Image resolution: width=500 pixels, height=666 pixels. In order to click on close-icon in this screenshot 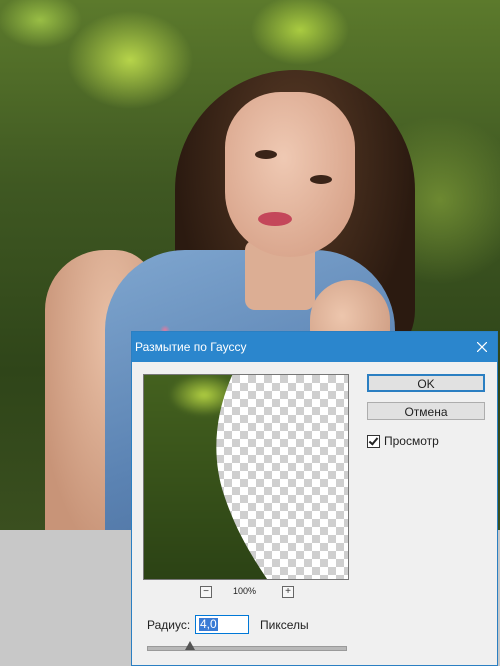, I will do `click(482, 347)`.